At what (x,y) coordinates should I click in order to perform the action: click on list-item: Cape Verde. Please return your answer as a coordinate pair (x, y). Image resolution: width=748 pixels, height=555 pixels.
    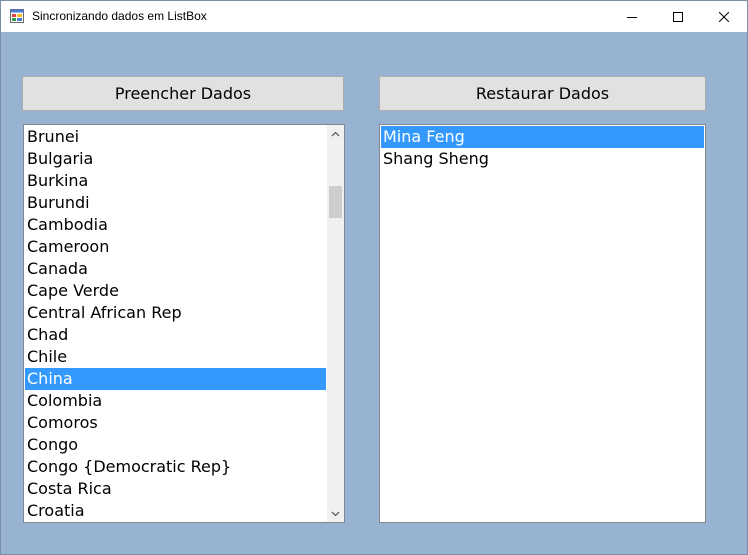
    Looking at the image, I should click on (175, 291).